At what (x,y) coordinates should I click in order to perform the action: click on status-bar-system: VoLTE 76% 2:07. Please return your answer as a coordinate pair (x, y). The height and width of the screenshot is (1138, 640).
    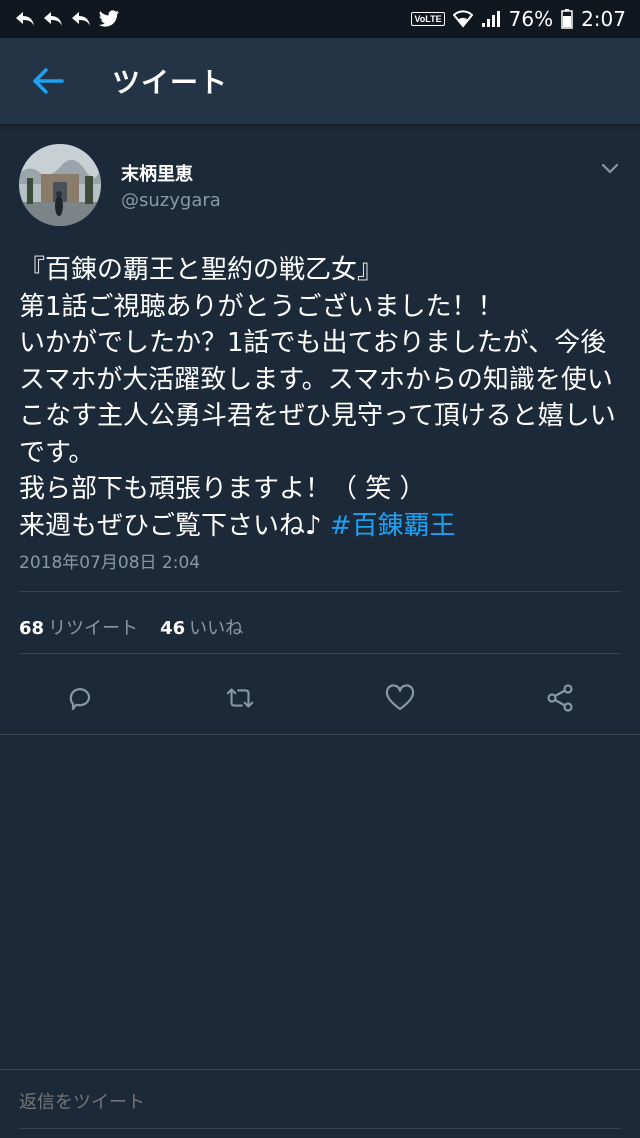
    Looking at the image, I should click on (518, 19).